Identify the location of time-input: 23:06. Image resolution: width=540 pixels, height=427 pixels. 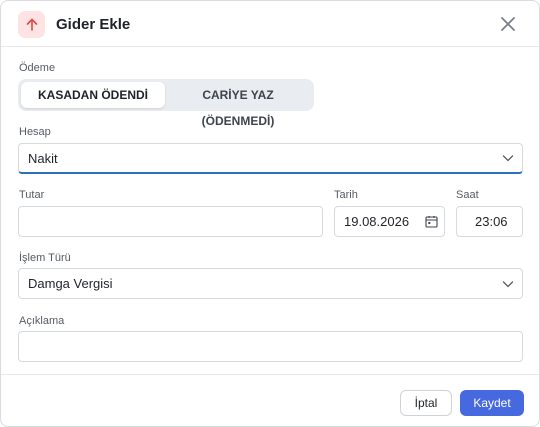
(489, 221).